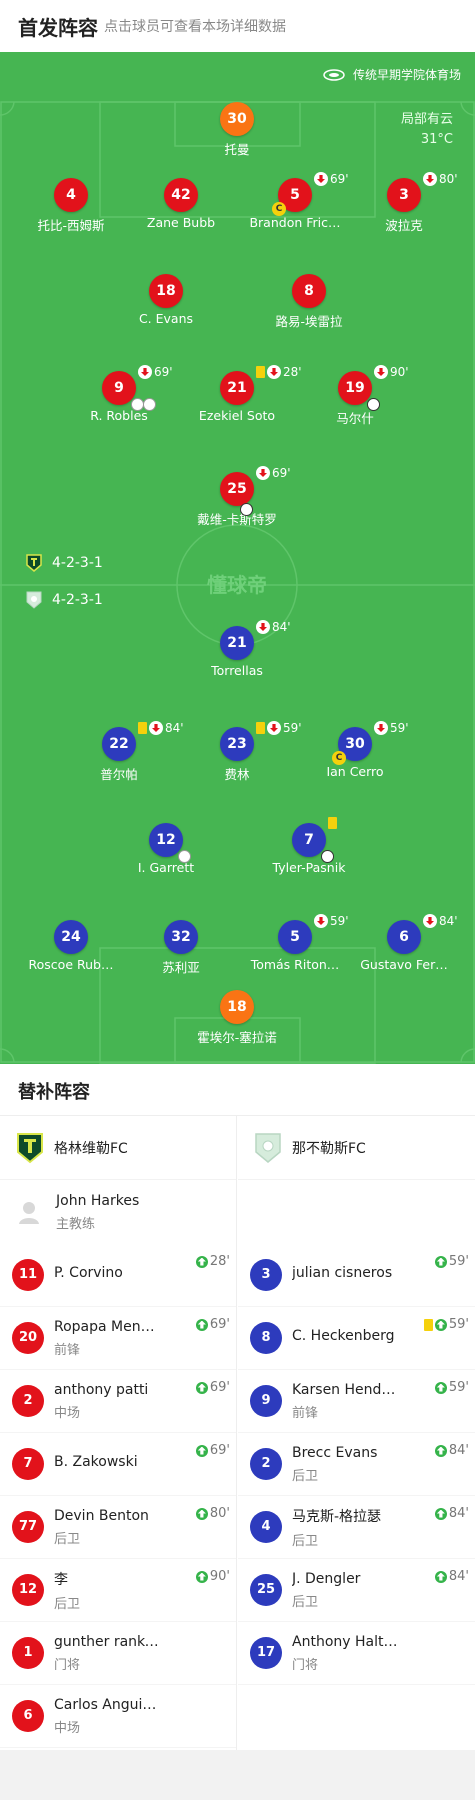 Image resolution: width=475 pixels, height=1800 pixels. I want to click on player-home-25: 25 69' 戴维-卡斯特罗, so click(237, 497).